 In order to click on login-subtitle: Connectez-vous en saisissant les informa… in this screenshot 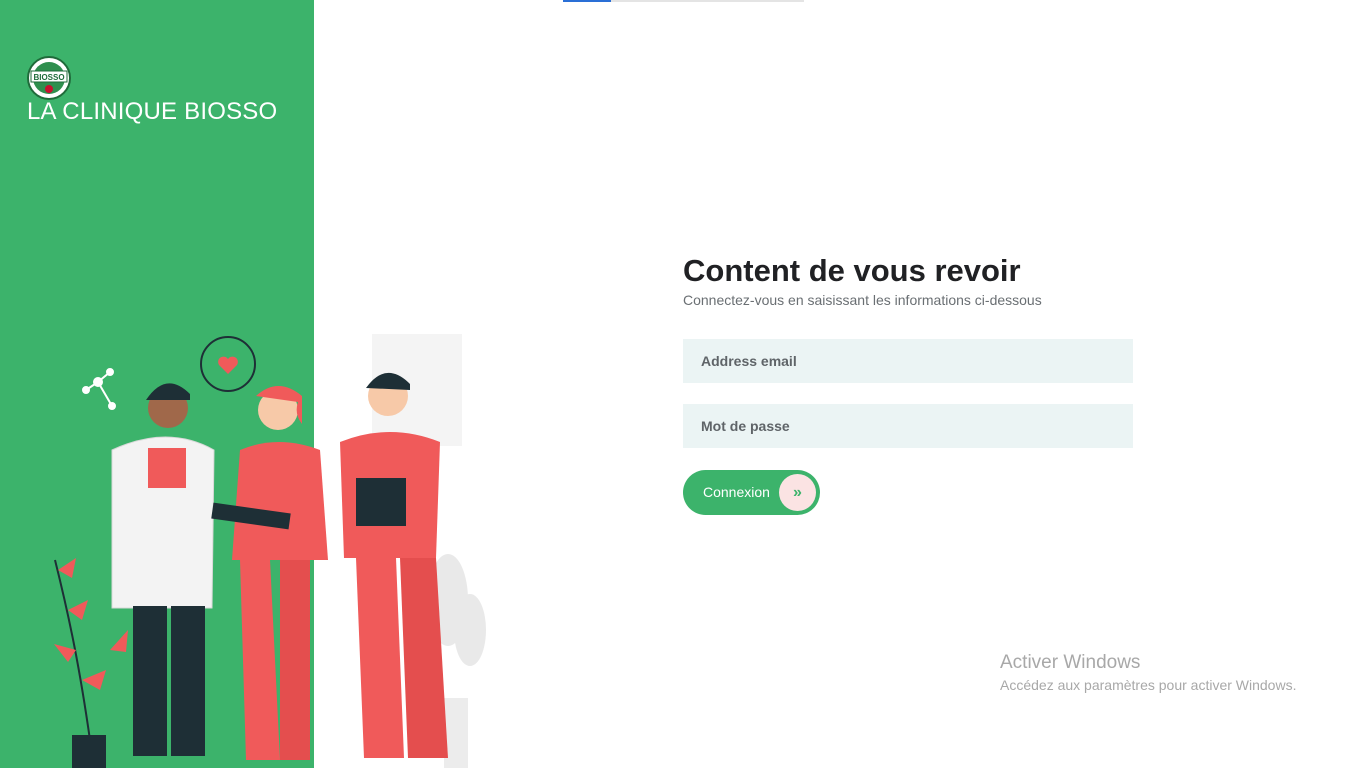, I will do `click(862, 300)`.